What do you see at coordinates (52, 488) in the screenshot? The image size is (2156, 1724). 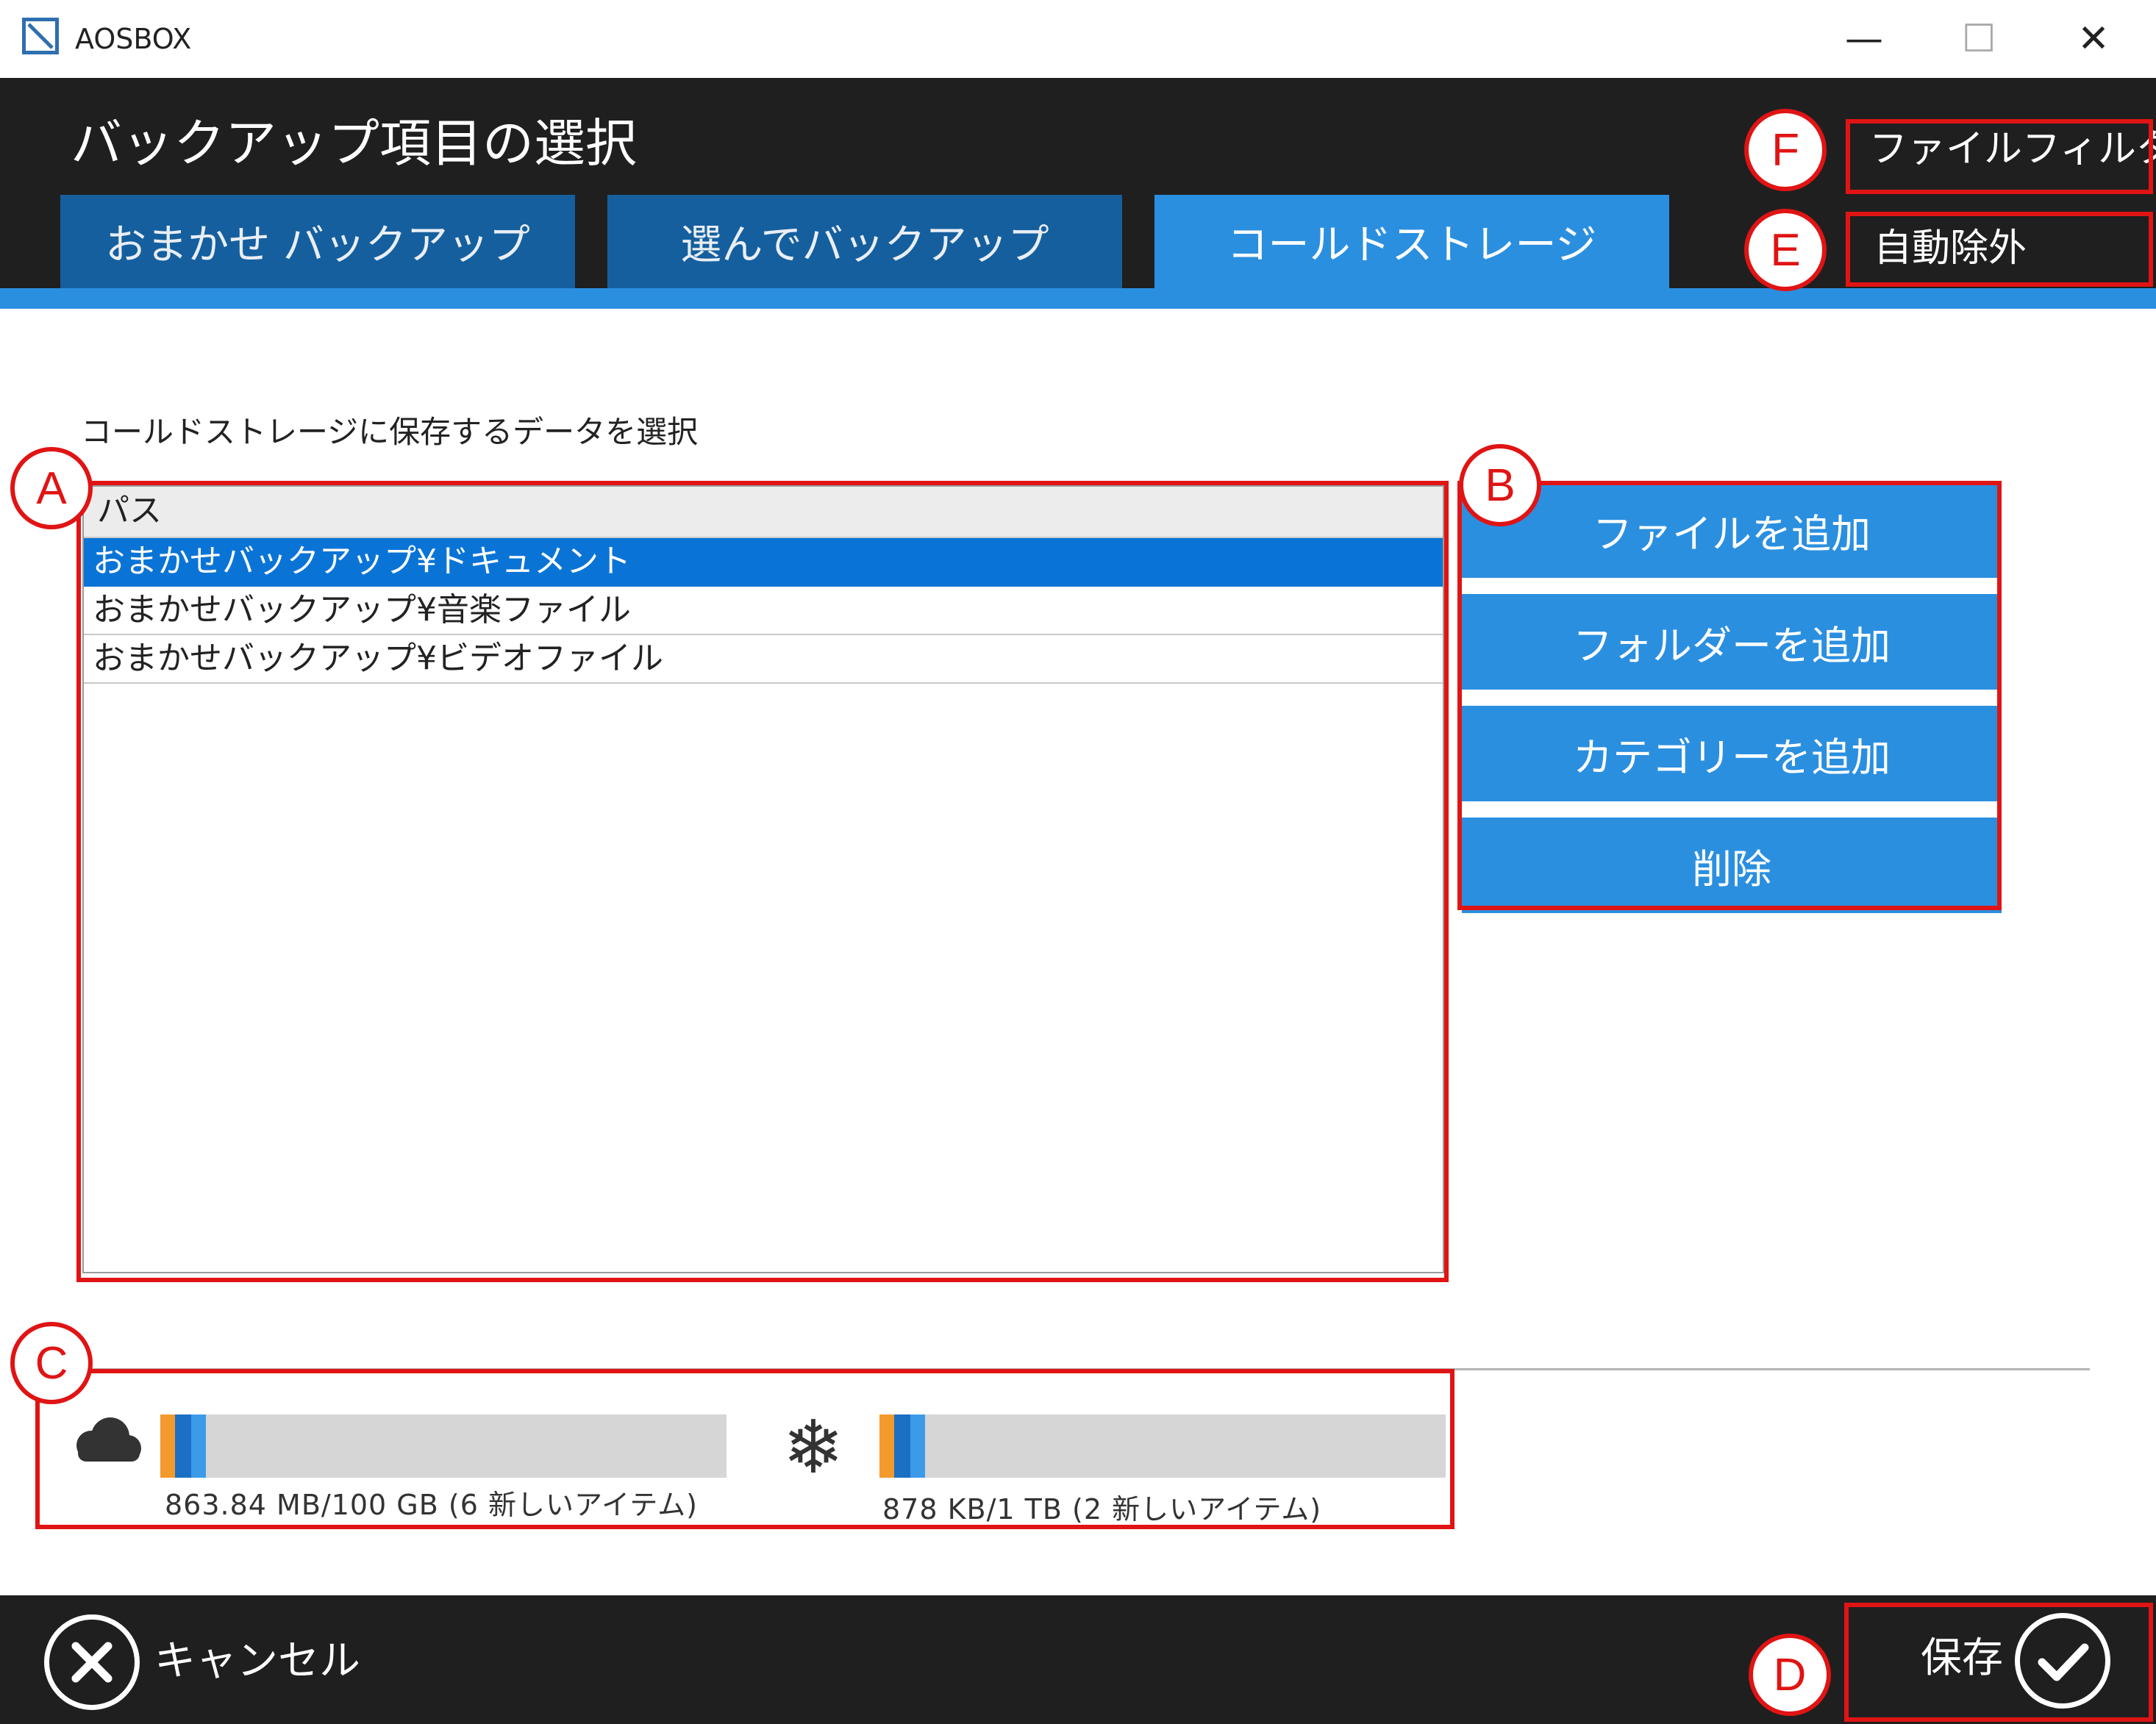 I see `callout-a: A` at bounding box center [52, 488].